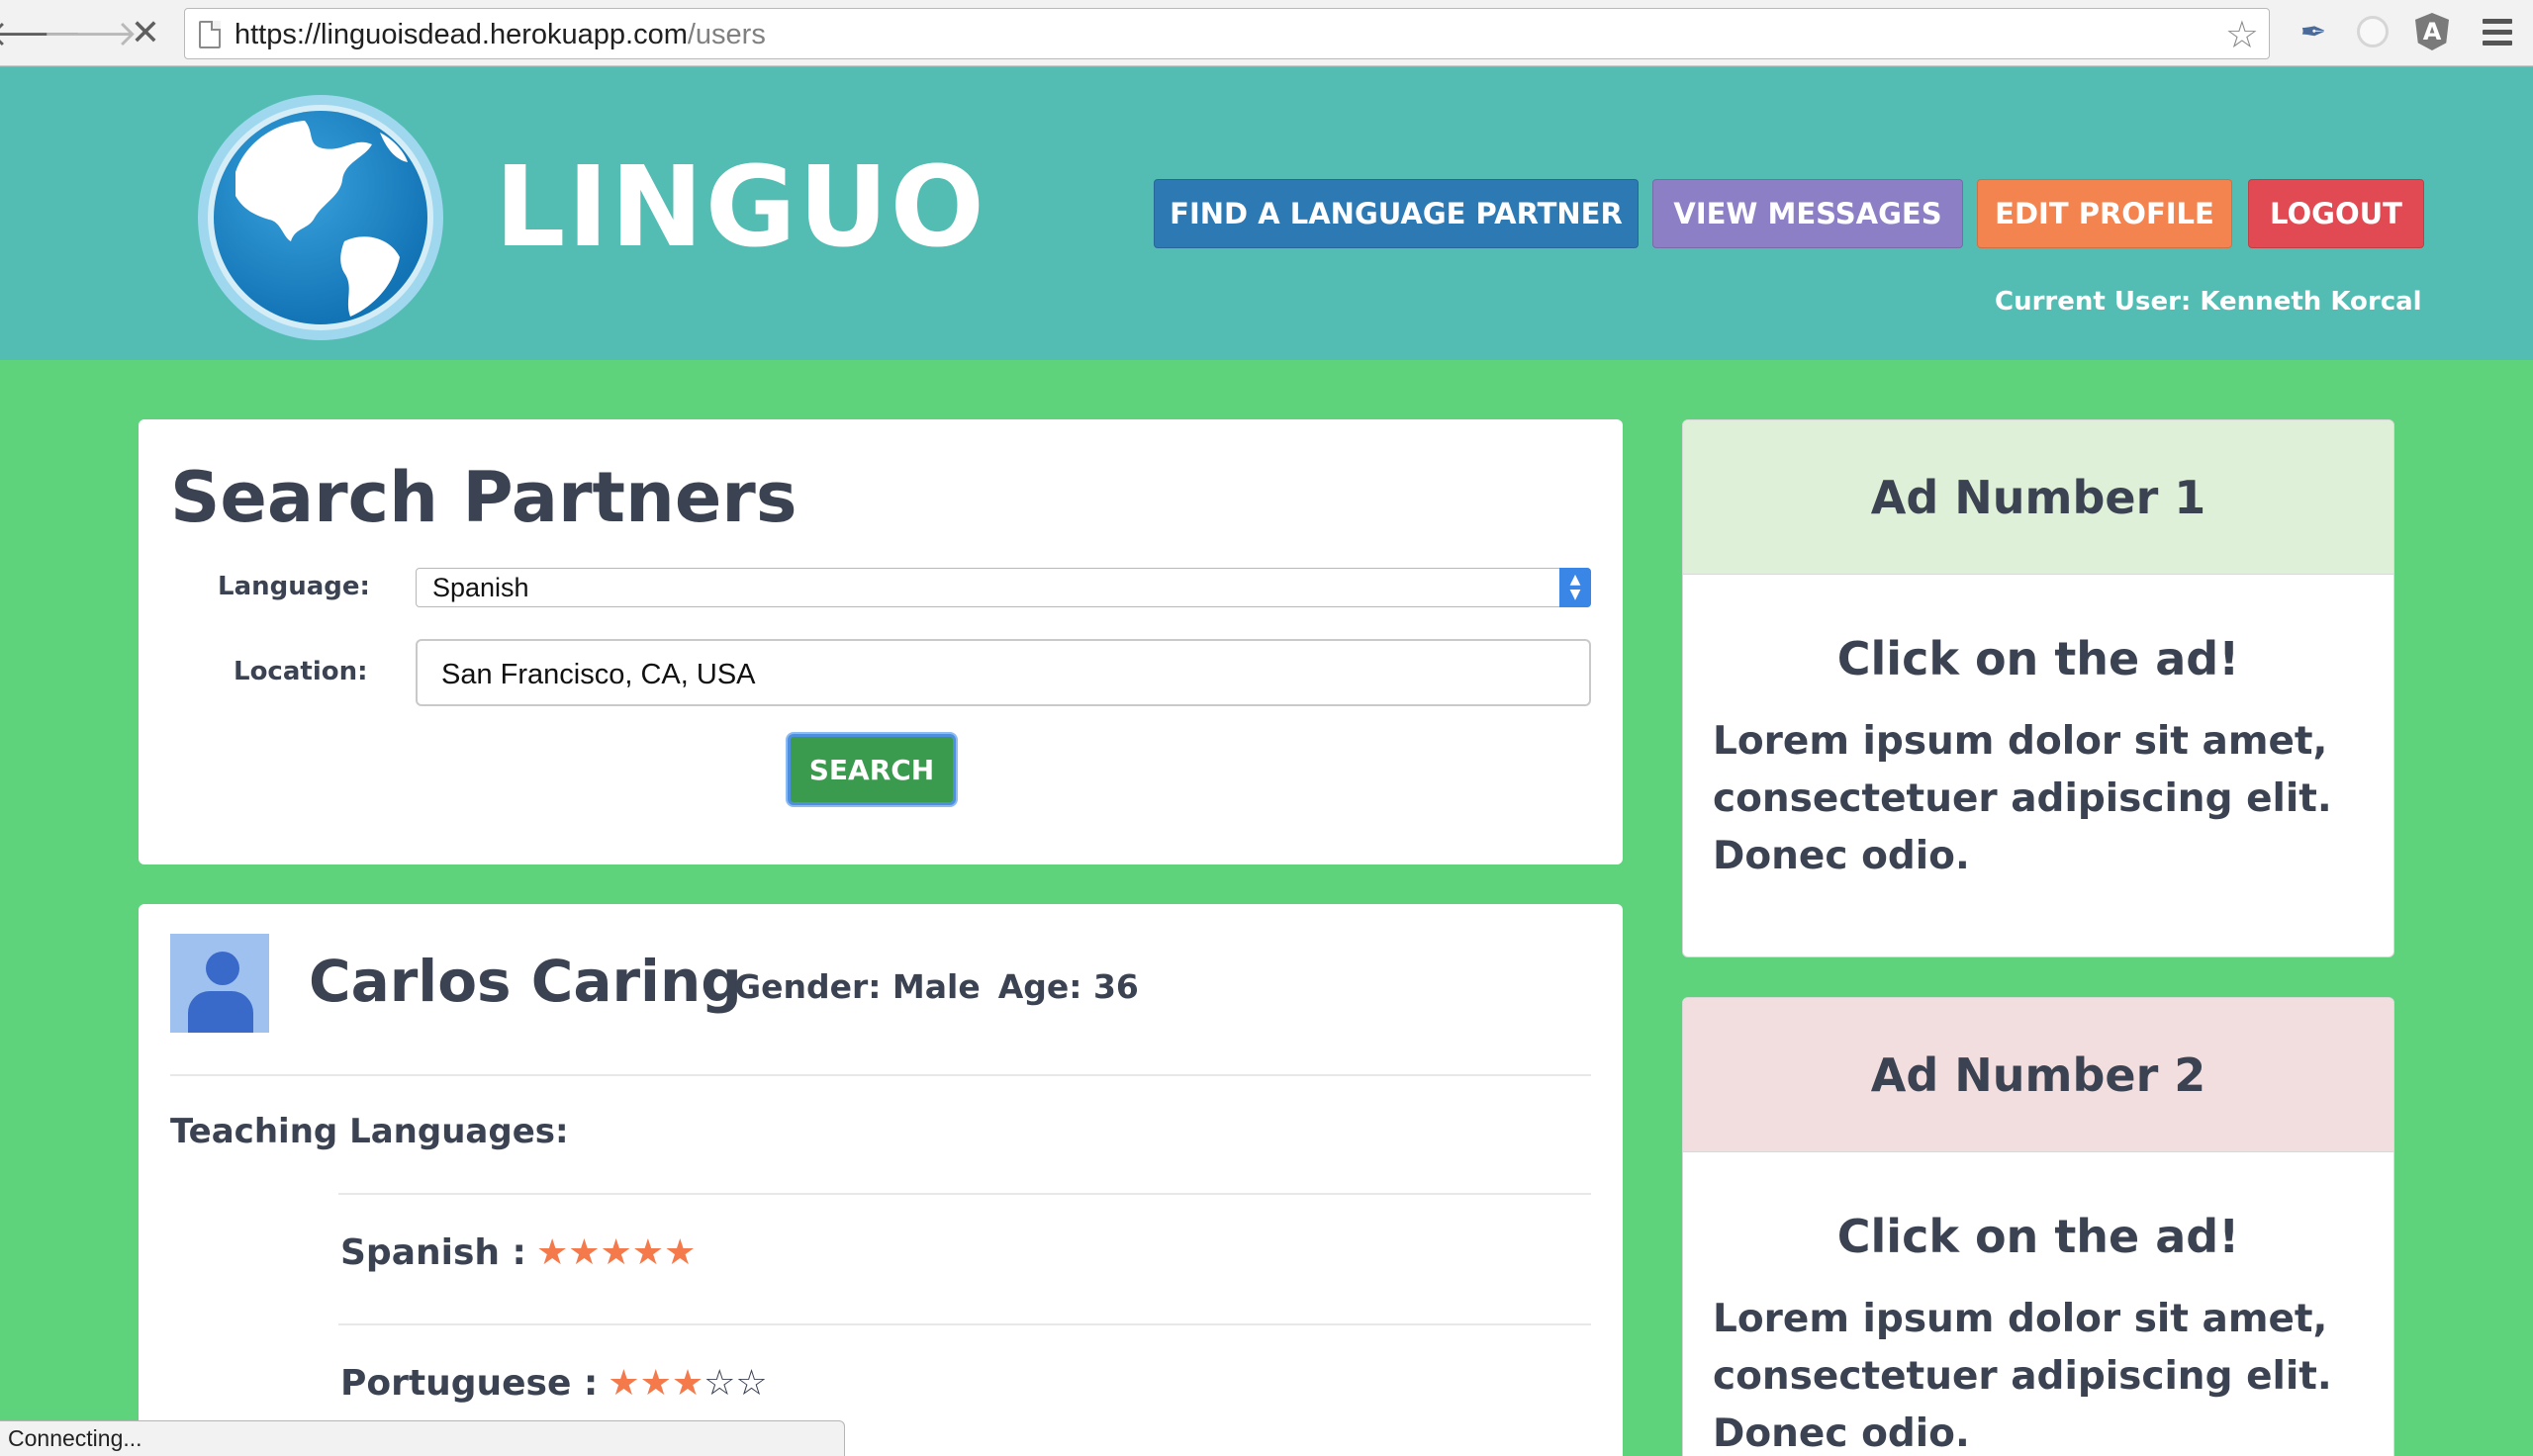 The height and width of the screenshot is (1456, 2533). What do you see at coordinates (433, 1252) in the screenshot?
I see `language-name: Spanish :` at bounding box center [433, 1252].